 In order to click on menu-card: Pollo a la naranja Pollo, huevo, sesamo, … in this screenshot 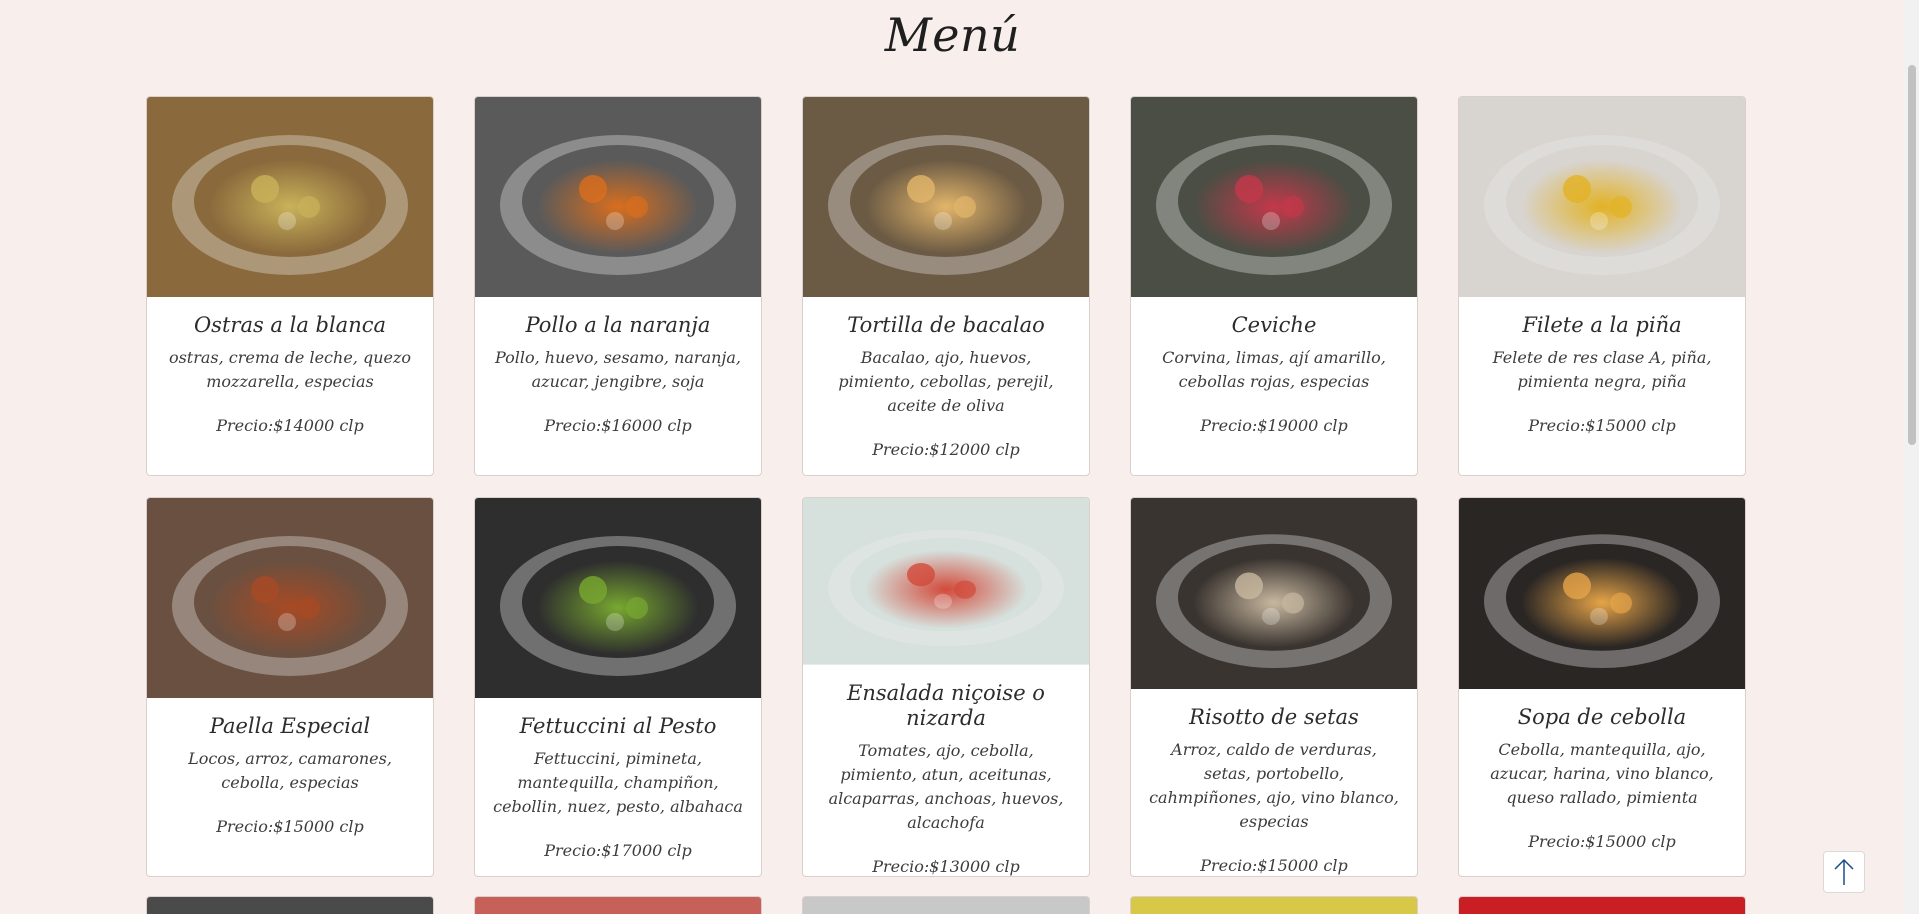, I will do `click(618, 286)`.